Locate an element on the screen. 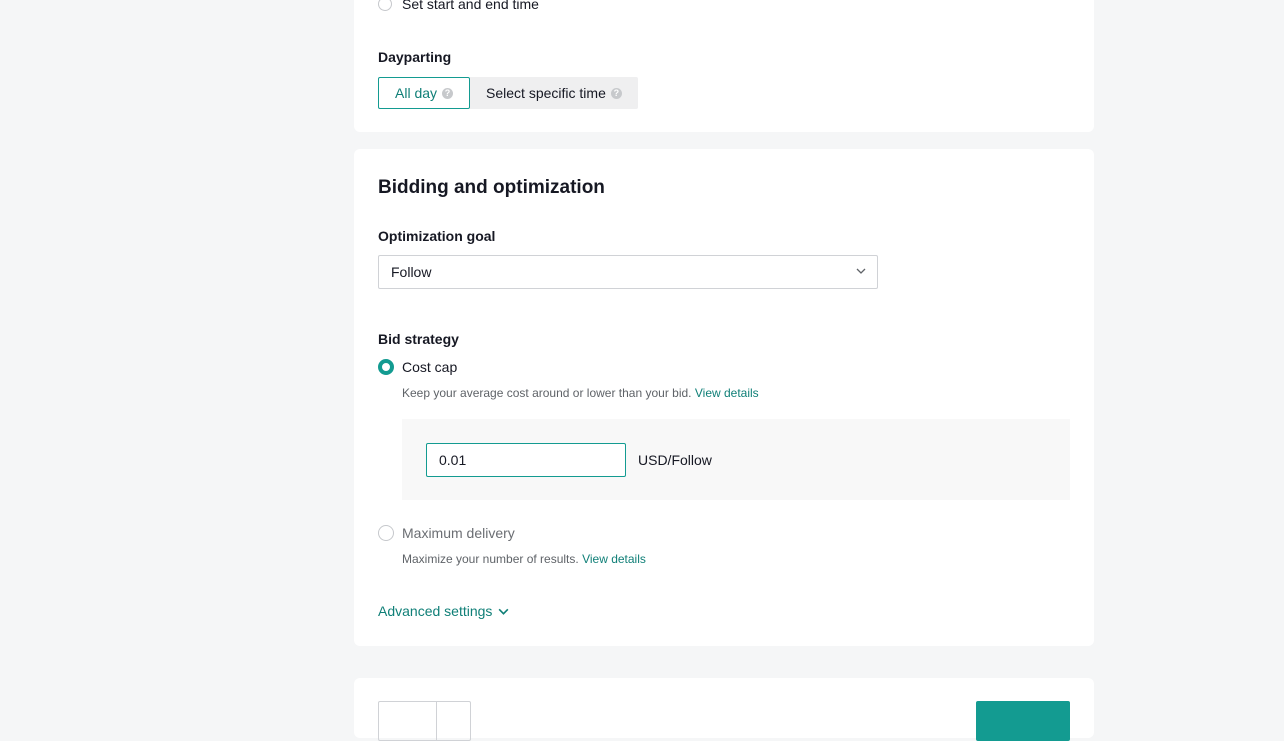 This screenshot has width=1284, height=741. advanced-settings-toggle: Advanced settings is located at coordinates (444, 611).